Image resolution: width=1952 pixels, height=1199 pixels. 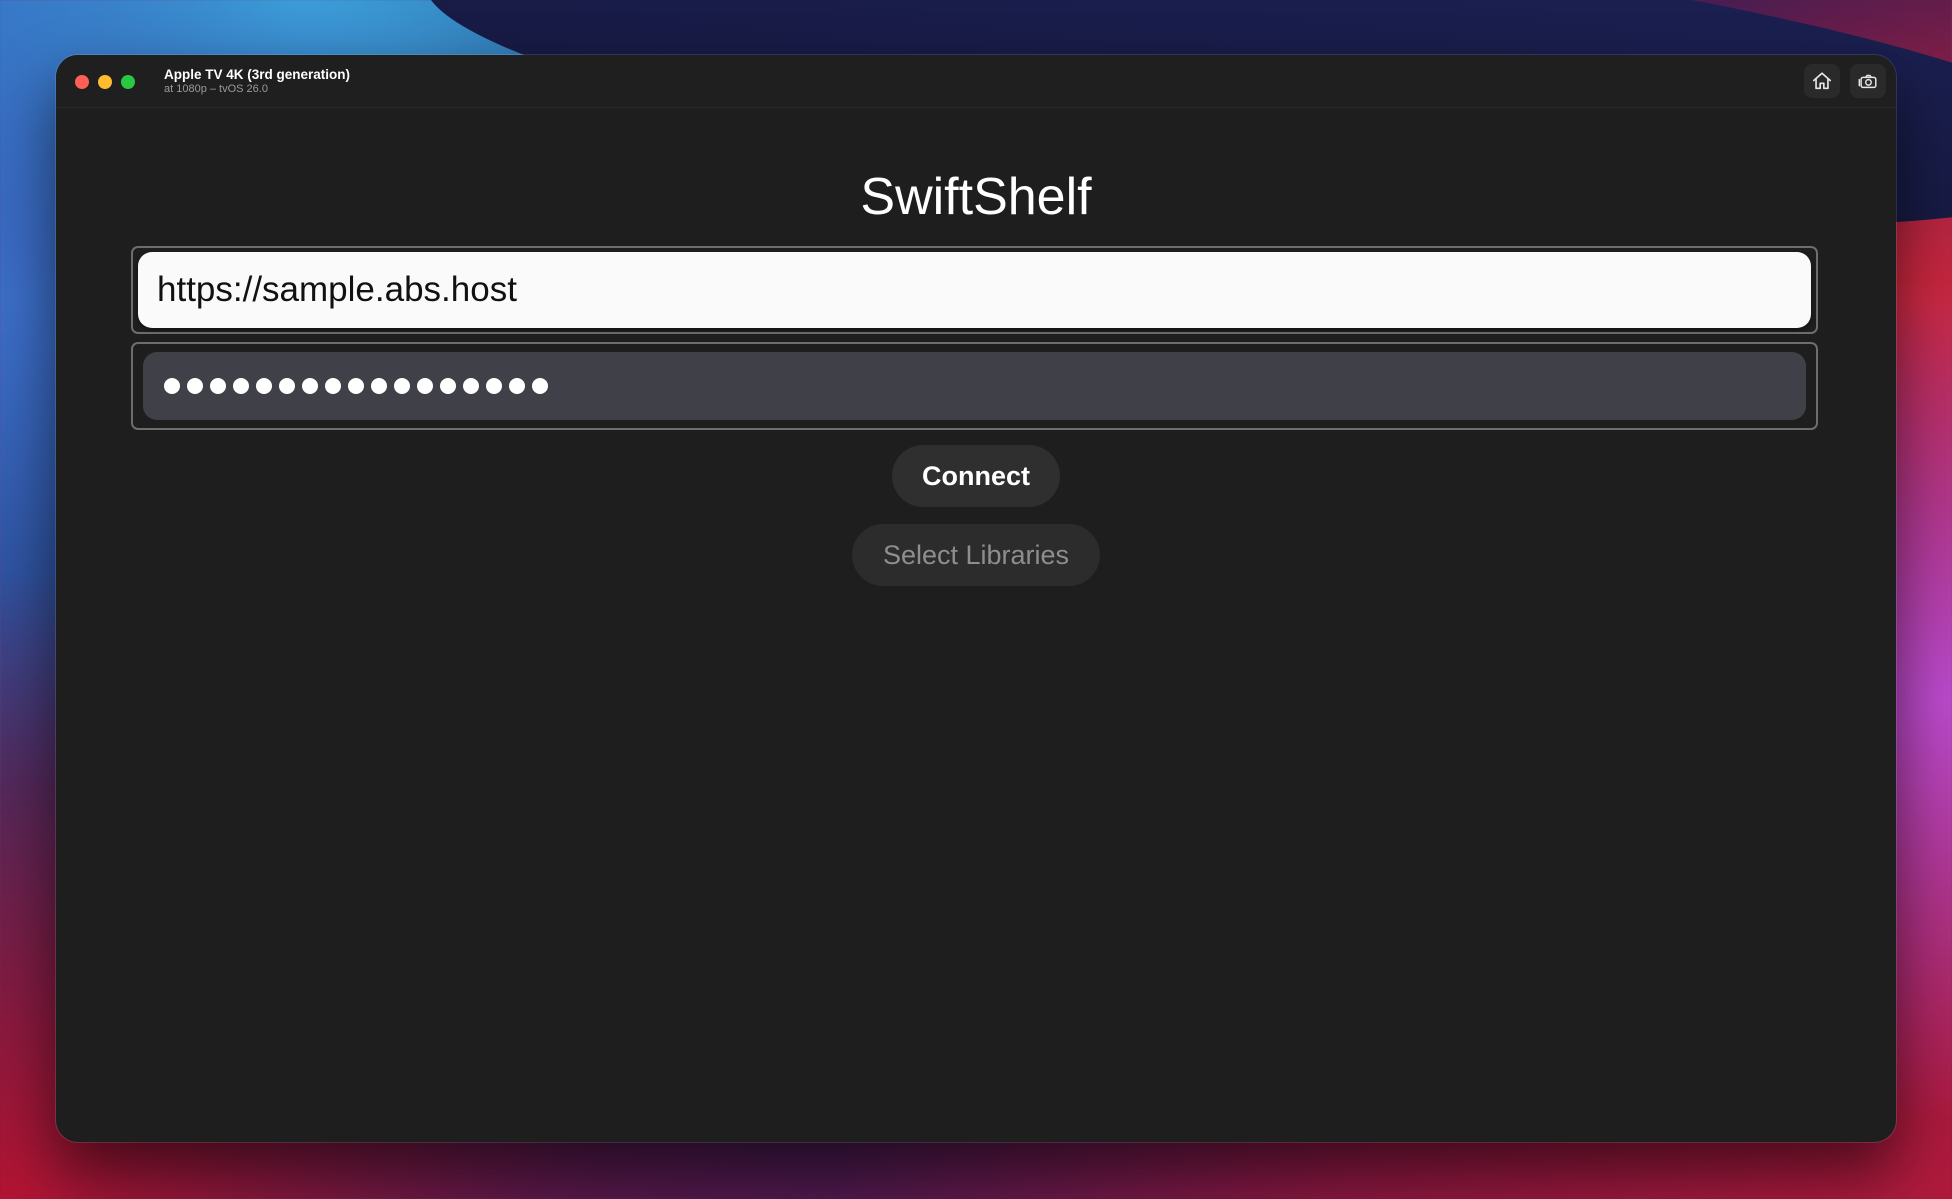 I want to click on window-title: Apple TV 4K (3rd generation), so click(x=257, y=74).